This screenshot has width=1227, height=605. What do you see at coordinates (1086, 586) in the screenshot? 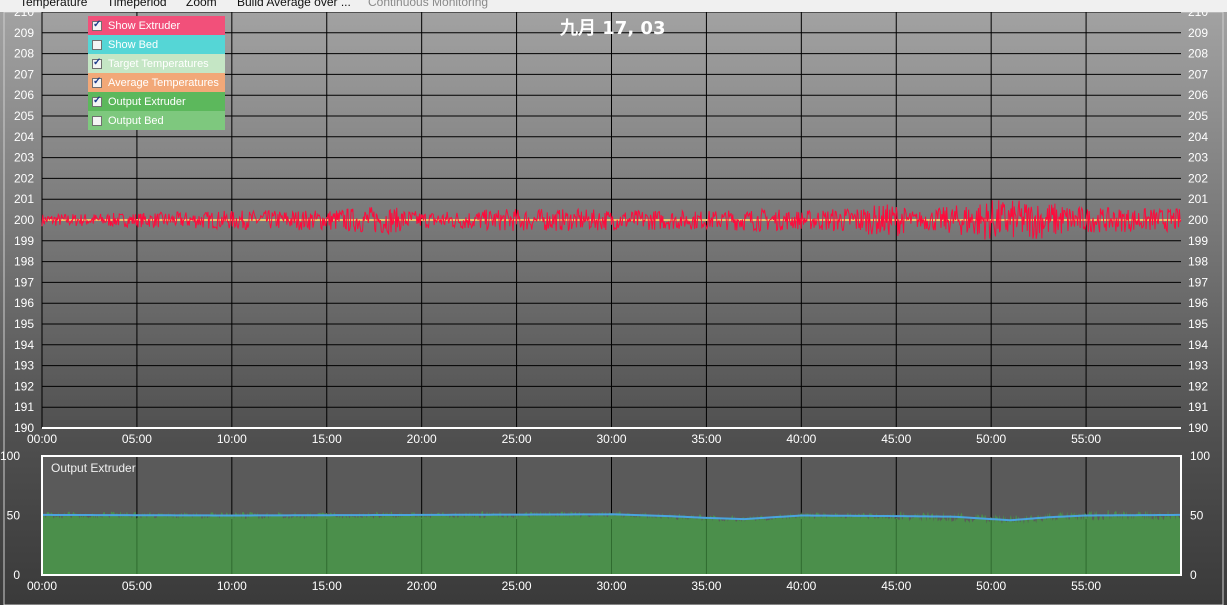
I see `lower-x-tick-label: 55:00` at bounding box center [1086, 586].